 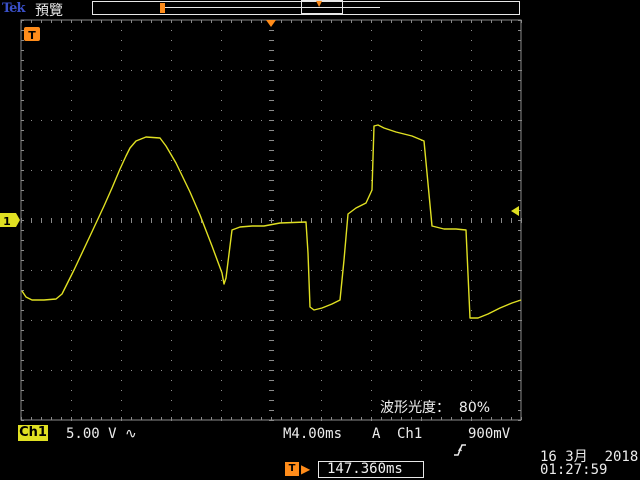 What do you see at coordinates (33, 433) in the screenshot?
I see `channel1-badge: Ch1` at bounding box center [33, 433].